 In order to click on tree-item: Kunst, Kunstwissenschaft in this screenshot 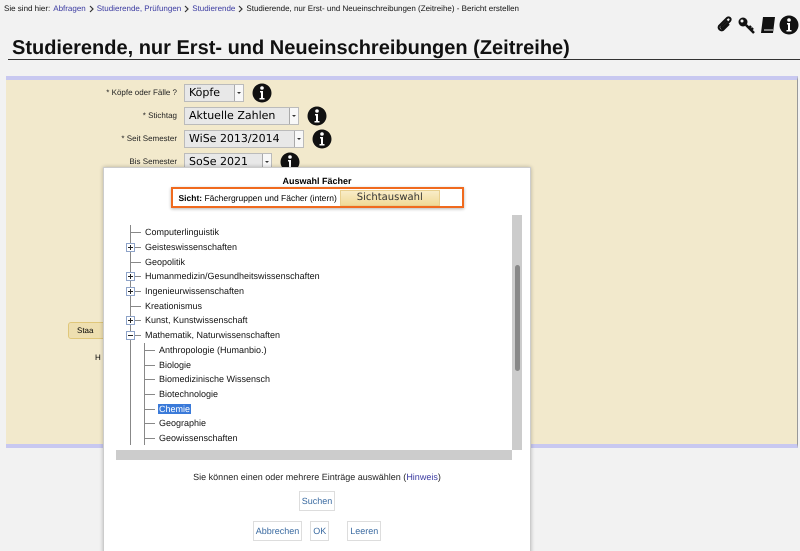, I will do `click(196, 320)`.